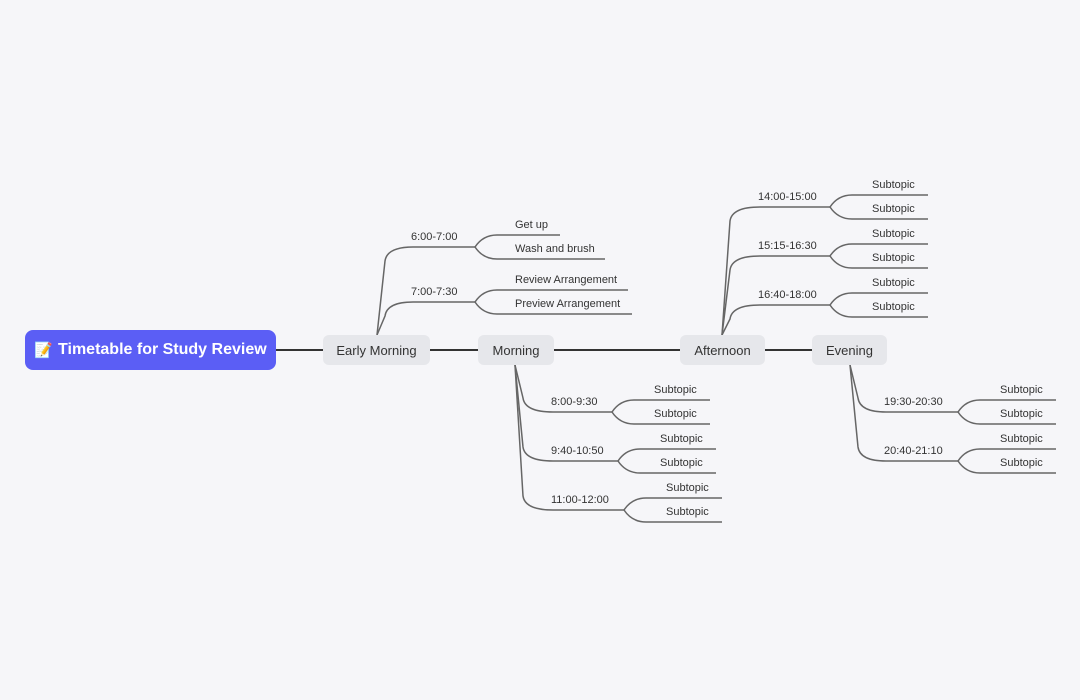  Describe the element at coordinates (531, 225) in the screenshot. I see `leaf-topic: Get up` at that location.